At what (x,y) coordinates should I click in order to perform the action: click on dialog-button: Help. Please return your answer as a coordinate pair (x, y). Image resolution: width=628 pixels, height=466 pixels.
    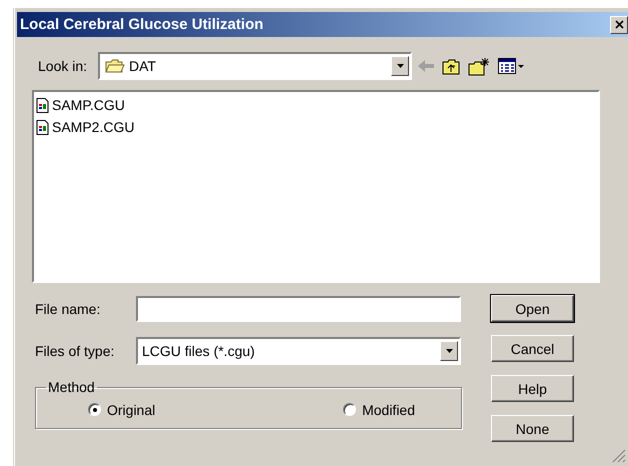
    Looking at the image, I should click on (532, 388).